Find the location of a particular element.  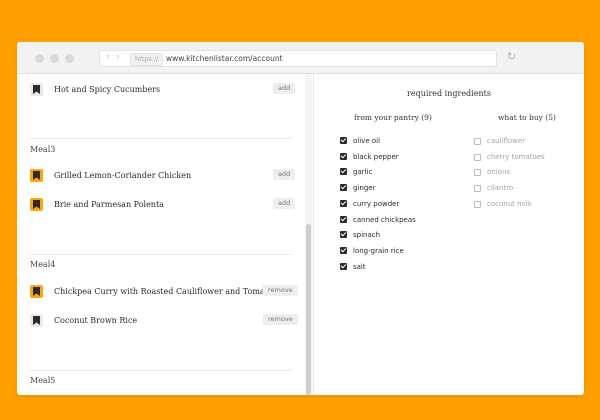

ingredient-label: cauliflower is located at coordinates (506, 141).